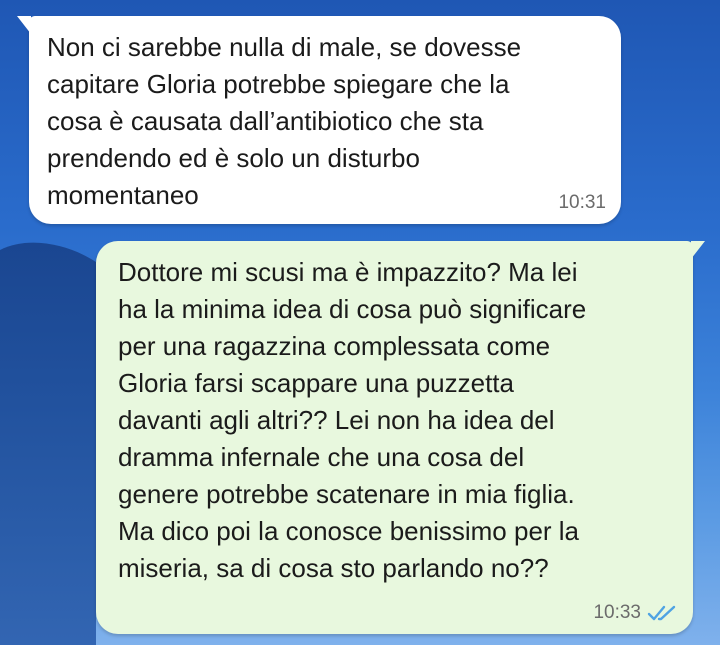 This screenshot has width=720, height=645. What do you see at coordinates (24, 25) in the screenshot?
I see `bubble-tail-incoming` at bounding box center [24, 25].